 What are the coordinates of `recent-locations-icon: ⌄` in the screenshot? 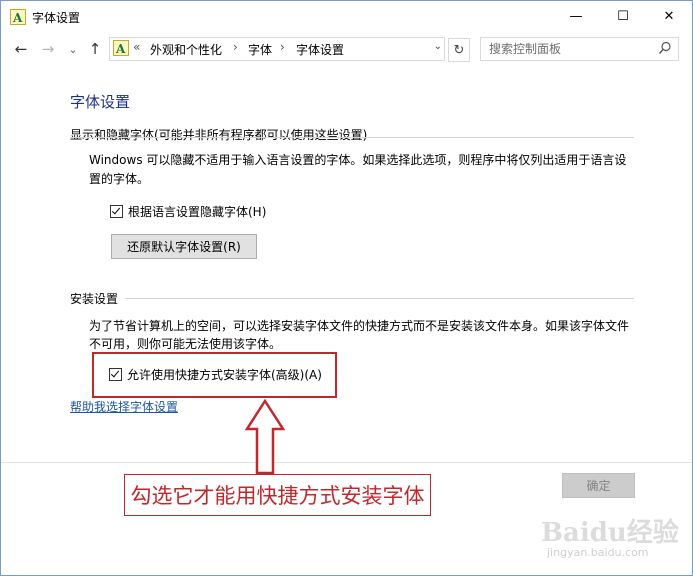 It's located at (73, 49).